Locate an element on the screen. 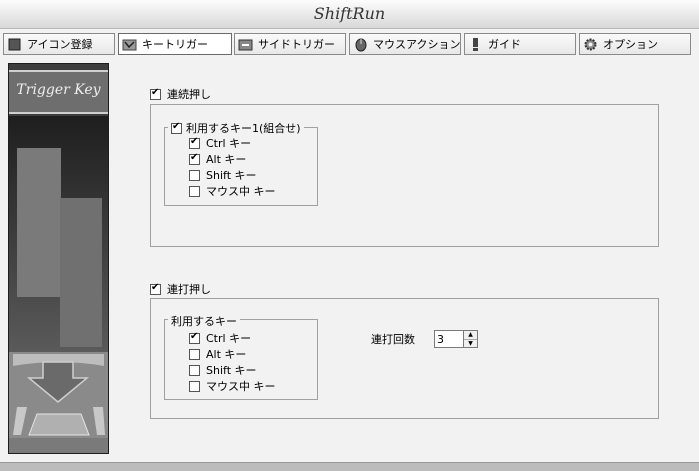  mouse-action-icon is located at coordinates (360, 44).